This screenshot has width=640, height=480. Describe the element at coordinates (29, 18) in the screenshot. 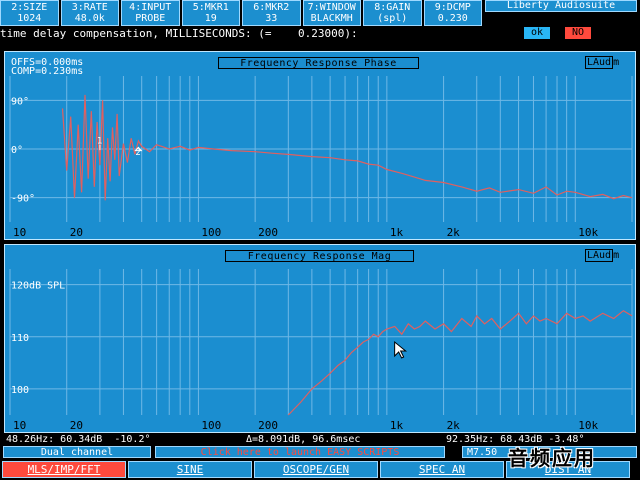

I see `param-value: 1024` at that location.